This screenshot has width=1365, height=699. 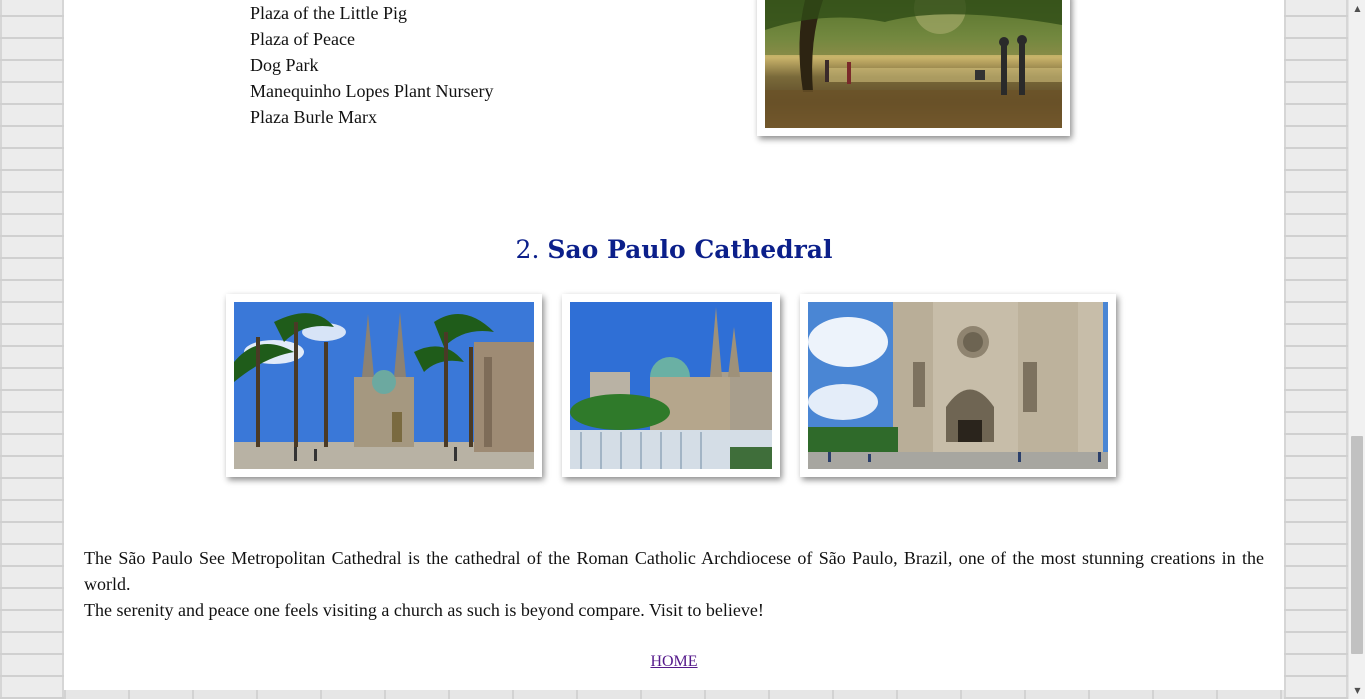 I want to click on brick-wall-background-right, so click(x=1316, y=349).